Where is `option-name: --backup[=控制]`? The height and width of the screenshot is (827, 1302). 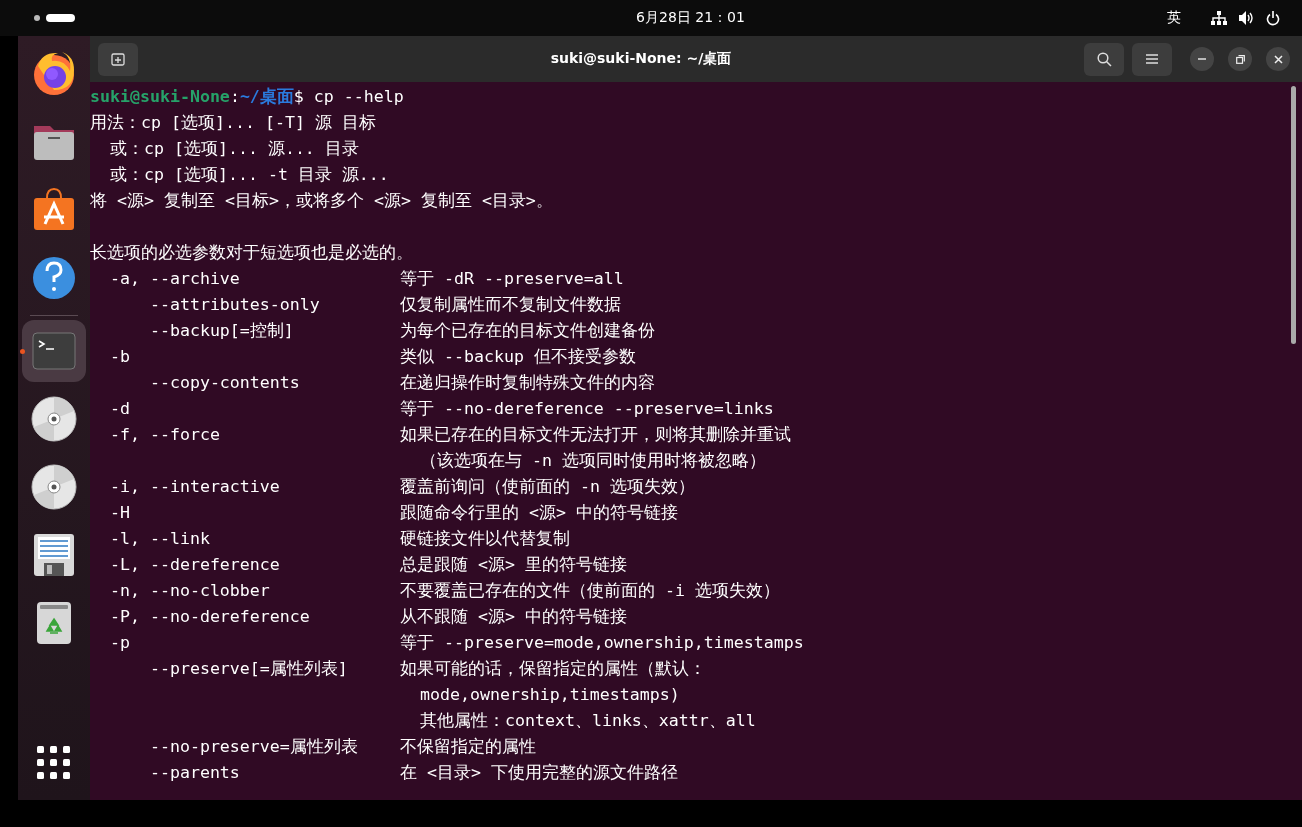 option-name: --backup[=控制] is located at coordinates (221, 331).